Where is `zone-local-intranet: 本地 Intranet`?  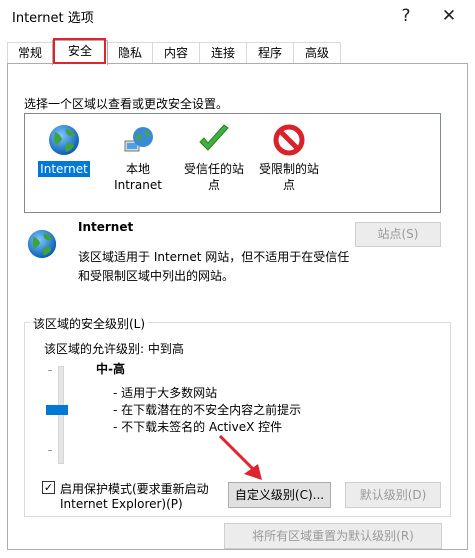
zone-local-intranet: 本地 Intranet is located at coordinates (138, 154).